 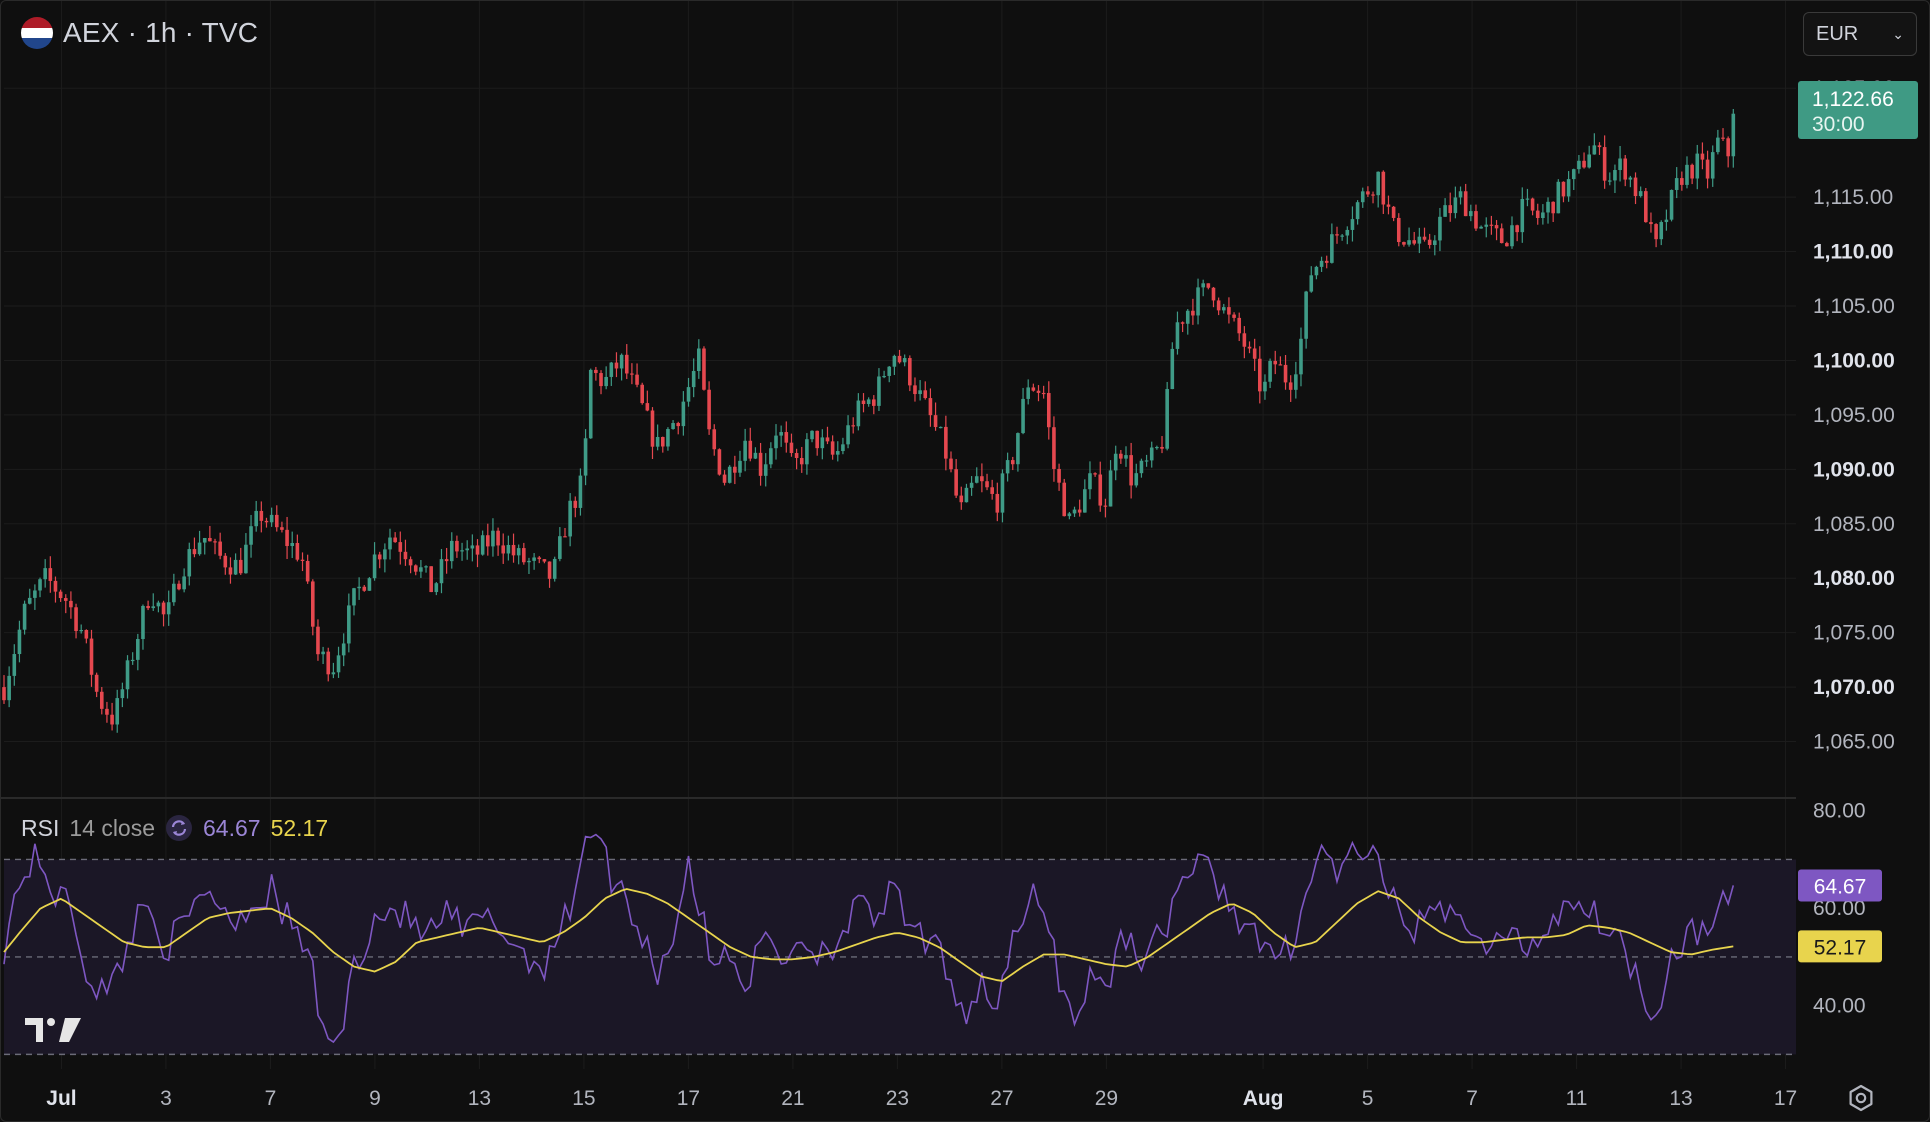 What do you see at coordinates (1854, 742) in the screenshot?
I see `price-axis-label: 1,065.00` at bounding box center [1854, 742].